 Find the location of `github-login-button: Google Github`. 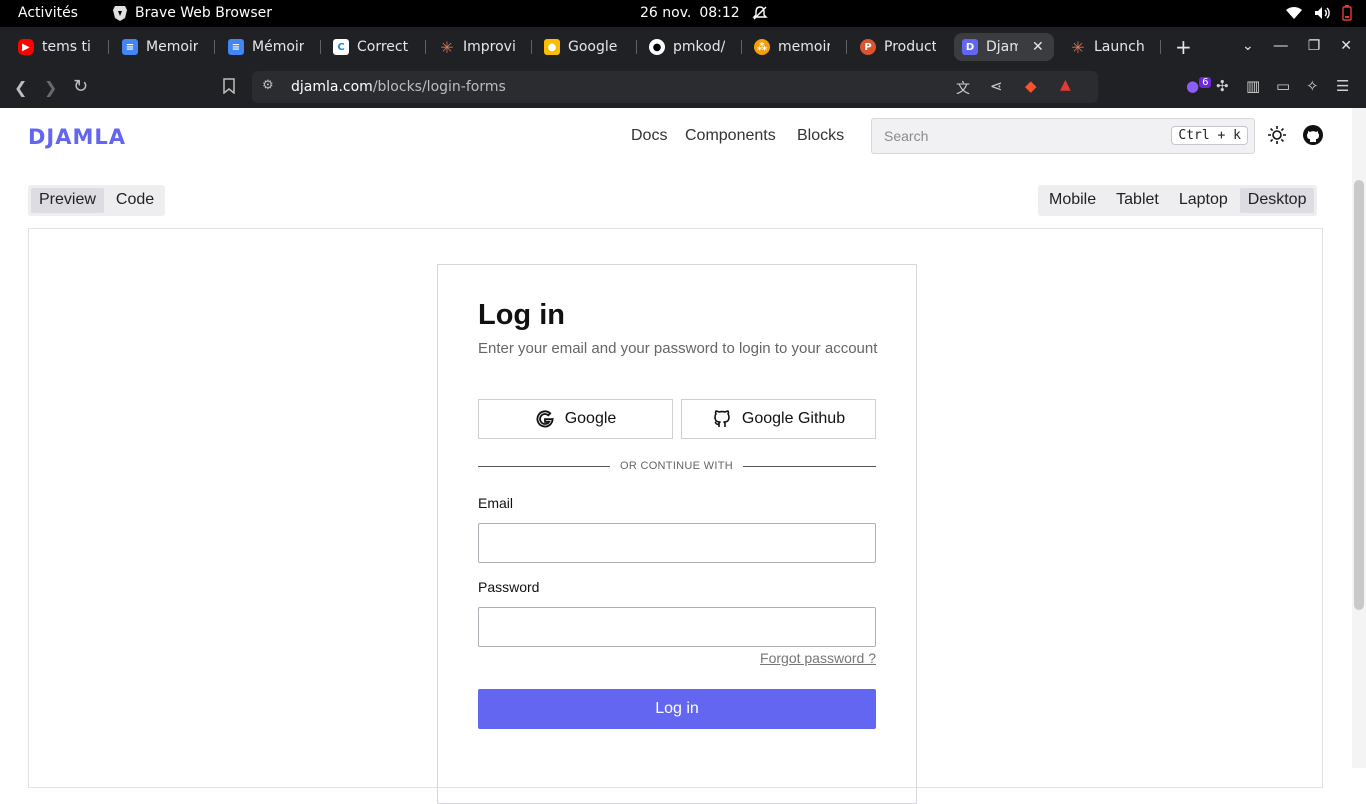

github-login-button: Google Github is located at coordinates (778, 419).